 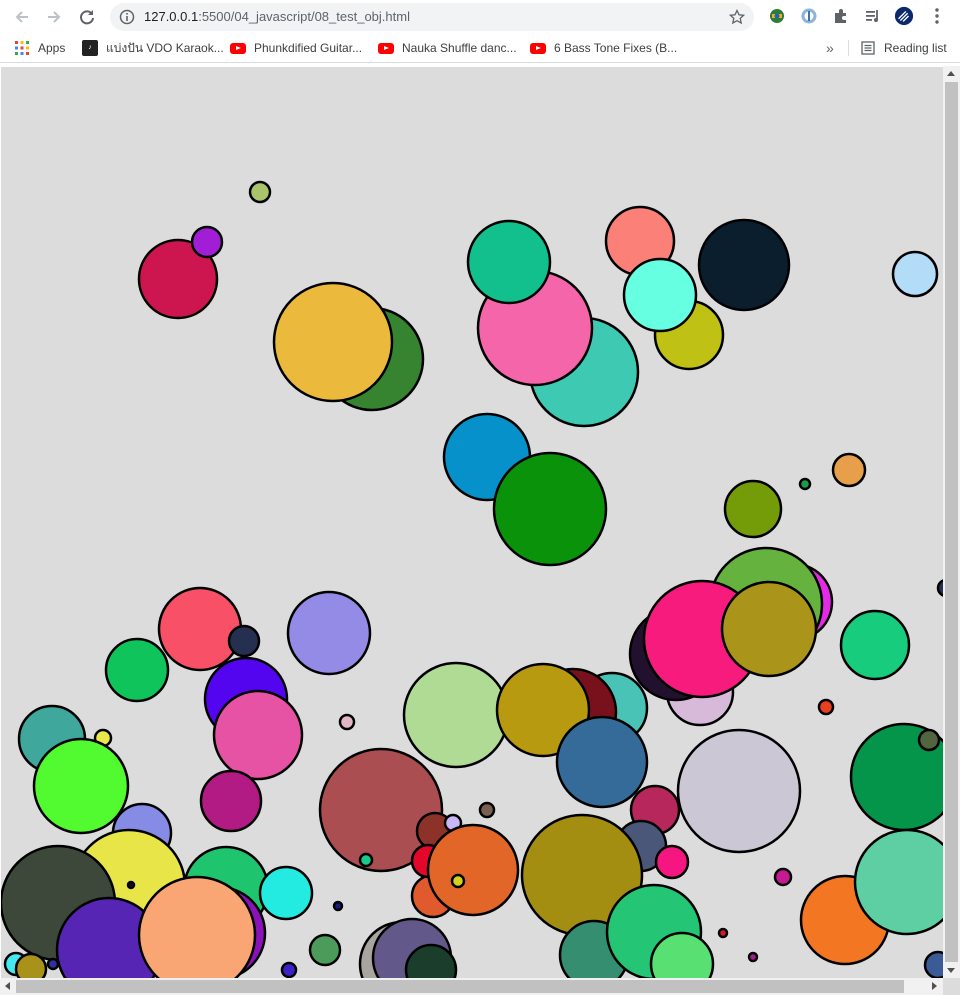 What do you see at coordinates (951, 970) in the screenshot?
I see `scroll-down-icon` at bounding box center [951, 970].